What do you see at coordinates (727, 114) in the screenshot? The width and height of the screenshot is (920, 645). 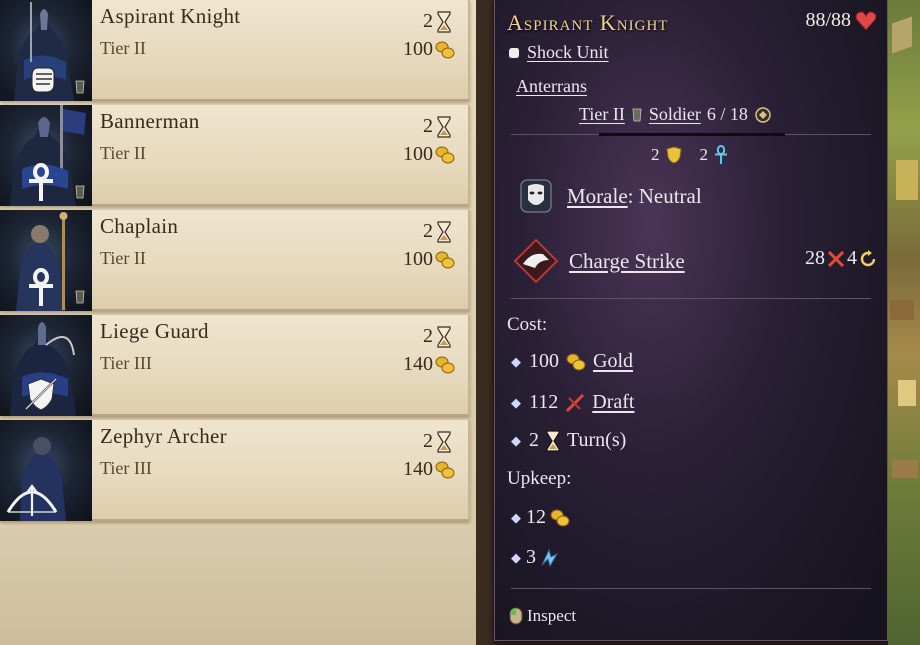 I see `unit-count: 6 / 18` at bounding box center [727, 114].